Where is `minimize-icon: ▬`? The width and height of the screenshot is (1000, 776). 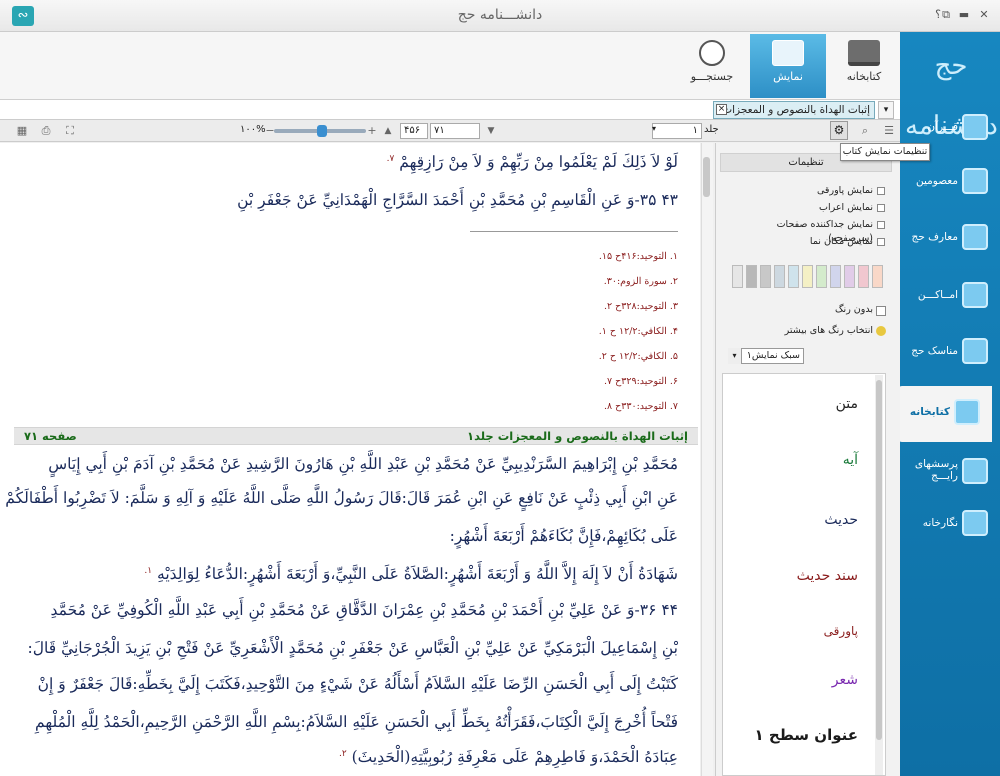
minimize-icon: ▬ is located at coordinates (964, 15).